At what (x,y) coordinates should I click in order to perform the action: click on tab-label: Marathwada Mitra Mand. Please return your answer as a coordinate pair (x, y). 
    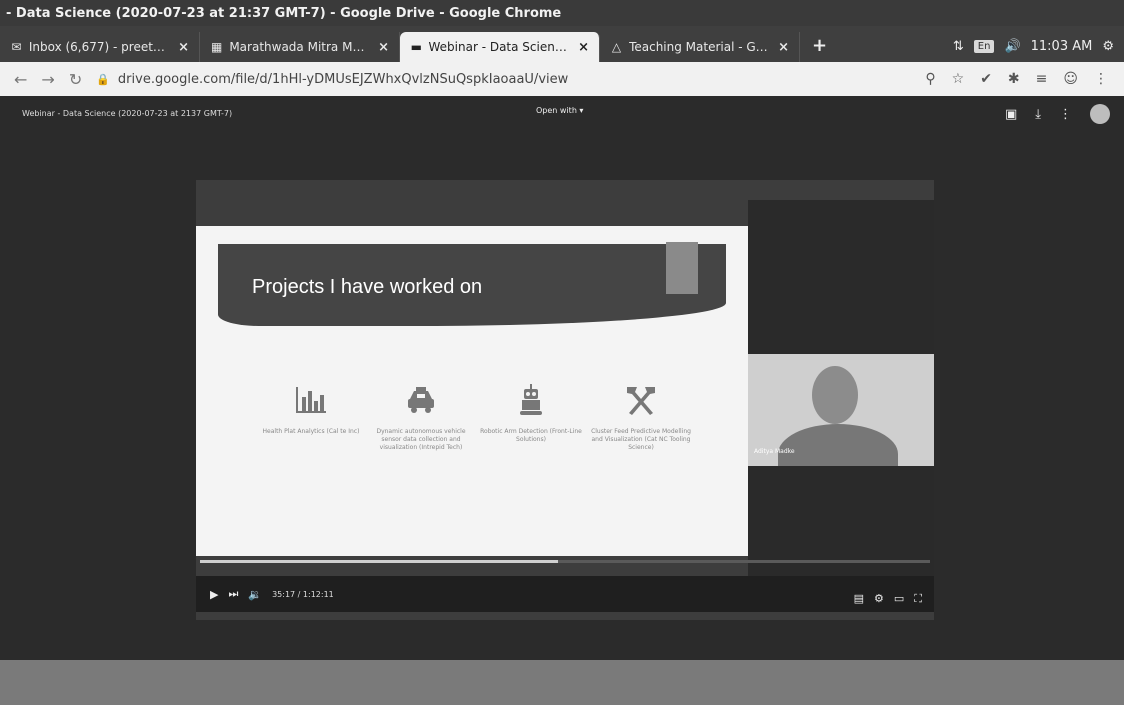
    Looking at the image, I should click on (299, 47).